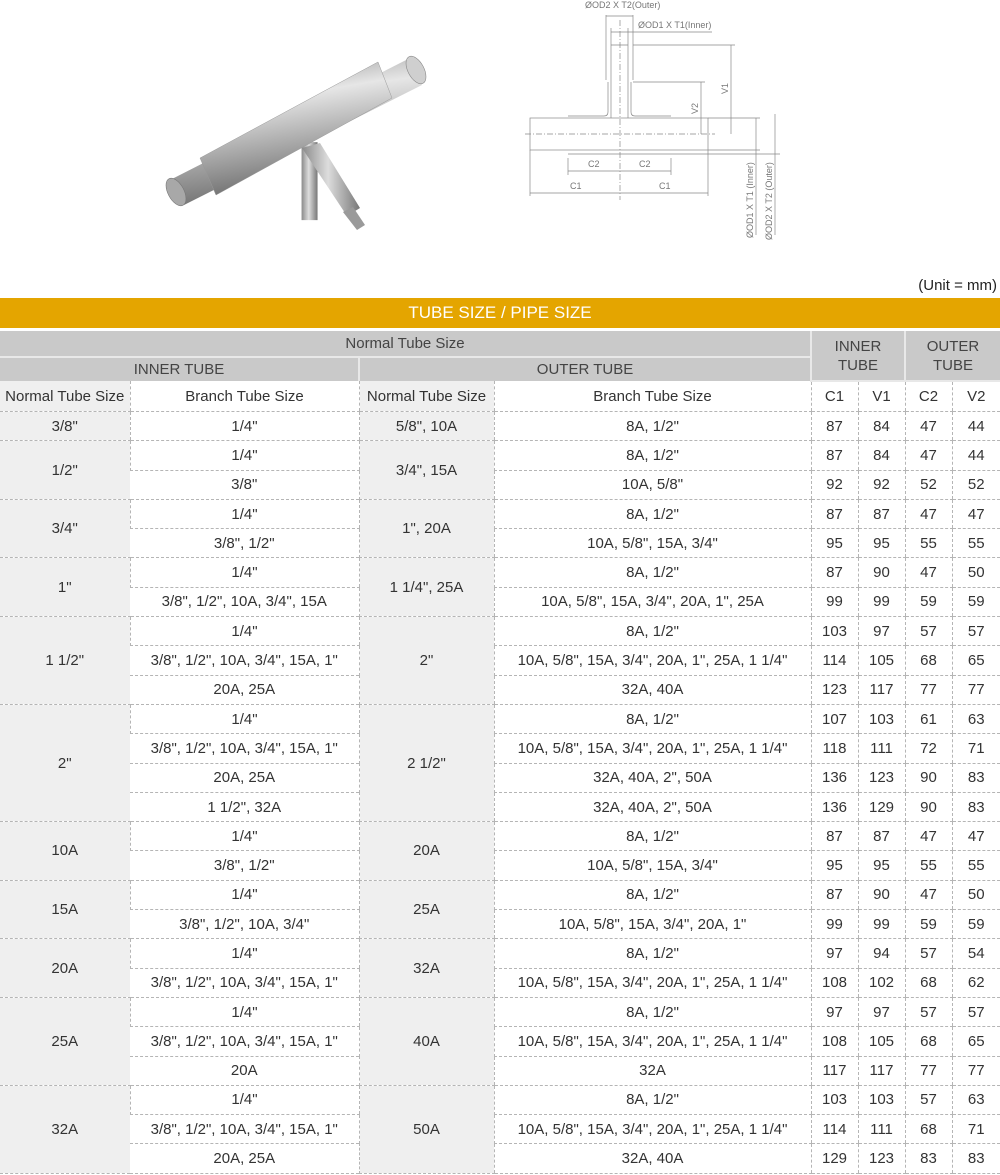 This screenshot has width=1000, height=1175. I want to click on table-row: 20A, 25A 32A, 40A 129 123 83 83, so click(500, 1158).